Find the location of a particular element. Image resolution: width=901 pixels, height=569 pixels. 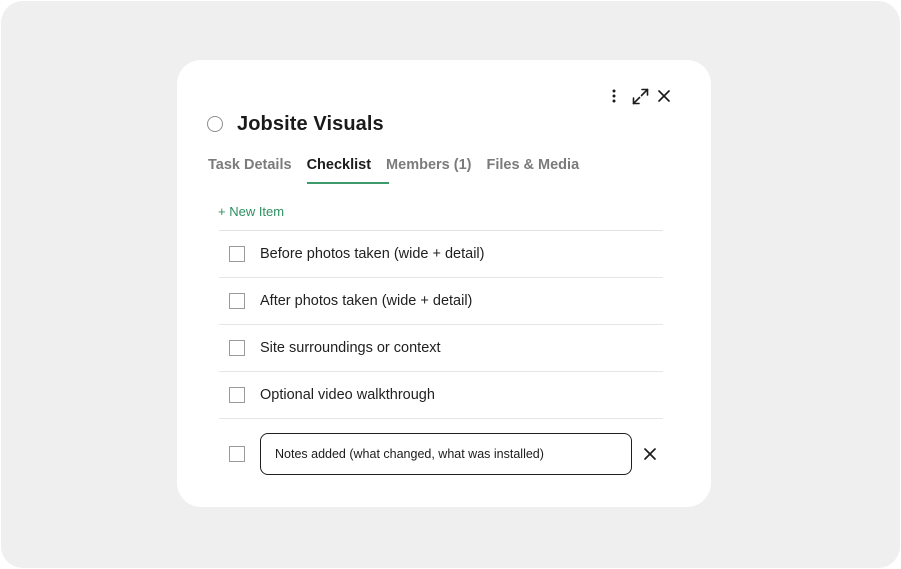

task-status-toggle is located at coordinates (215, 124).